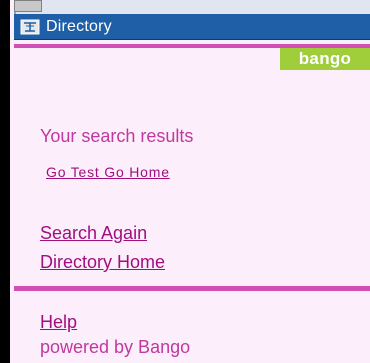  What do you see at coordinates (30, 27) in the screenshot?
I see `directory-icon` at bounding box center [30, 27].